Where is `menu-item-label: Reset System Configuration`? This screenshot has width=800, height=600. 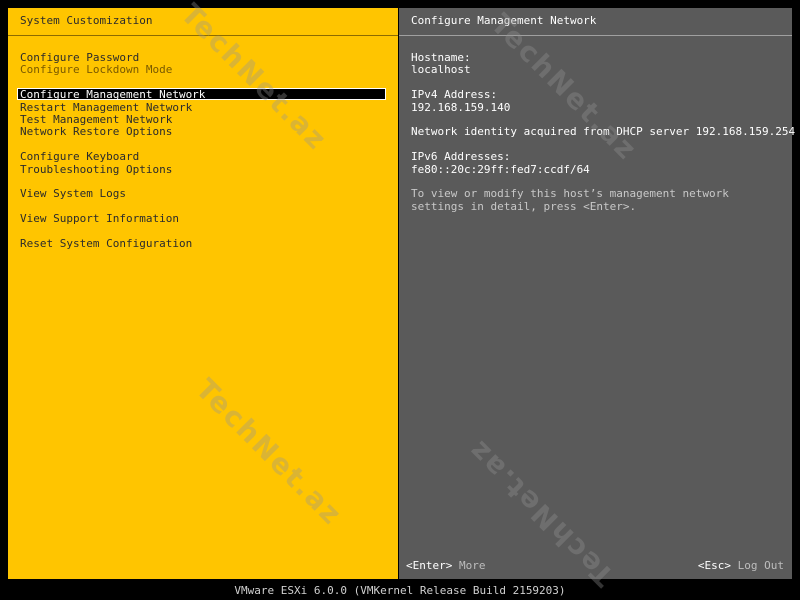 menu-item-label: Reset System Configuration is located at coordinates (106, 243).